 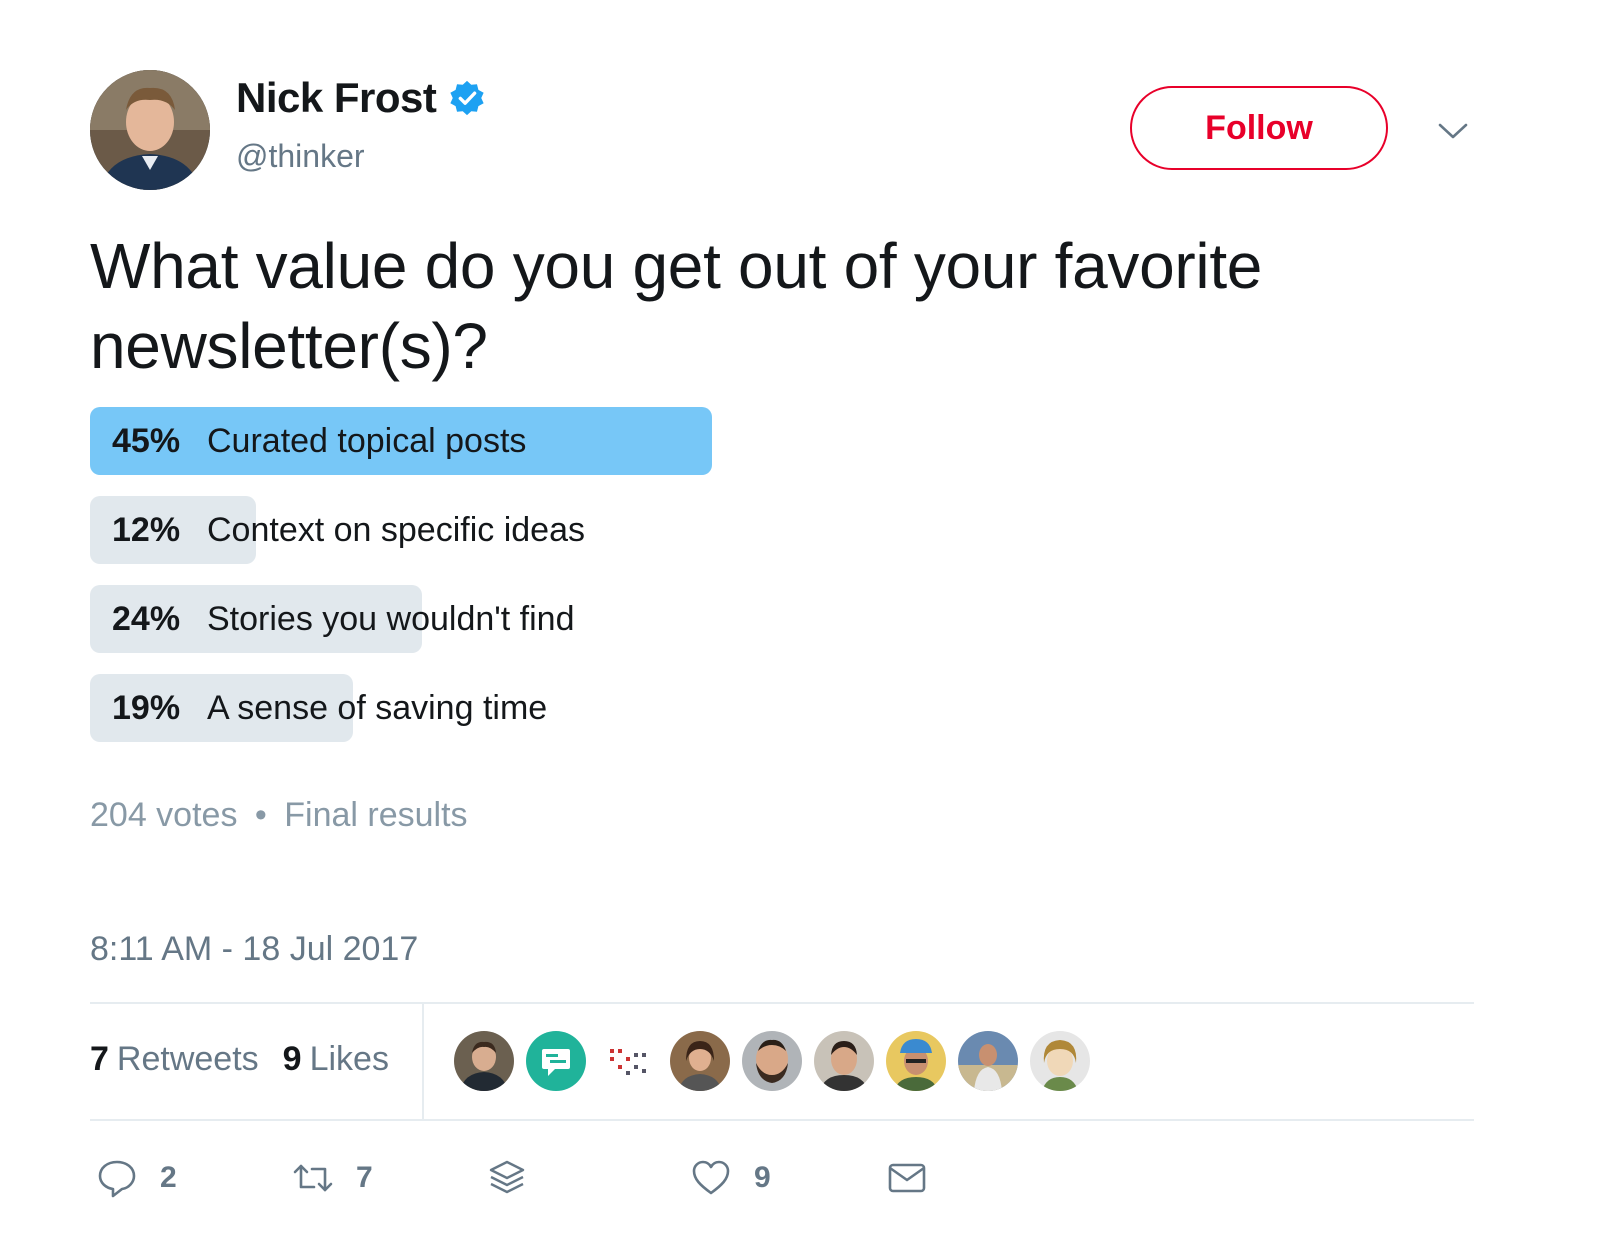 What do you see at coordinates (187, 1059) in the screenshot?
I see `retweets-label: Retweets` at bounding box center [187, 1059].